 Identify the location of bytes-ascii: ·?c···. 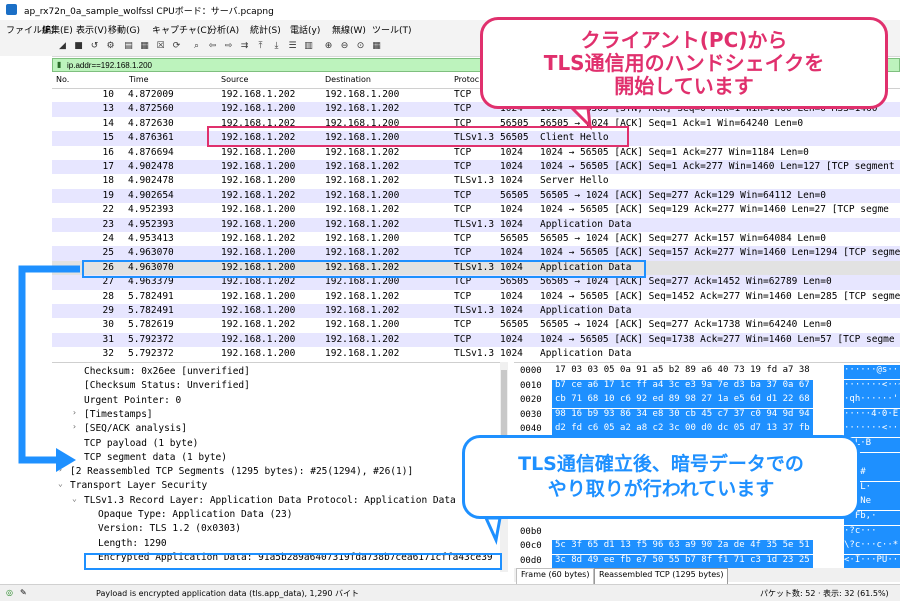
(872, 532).